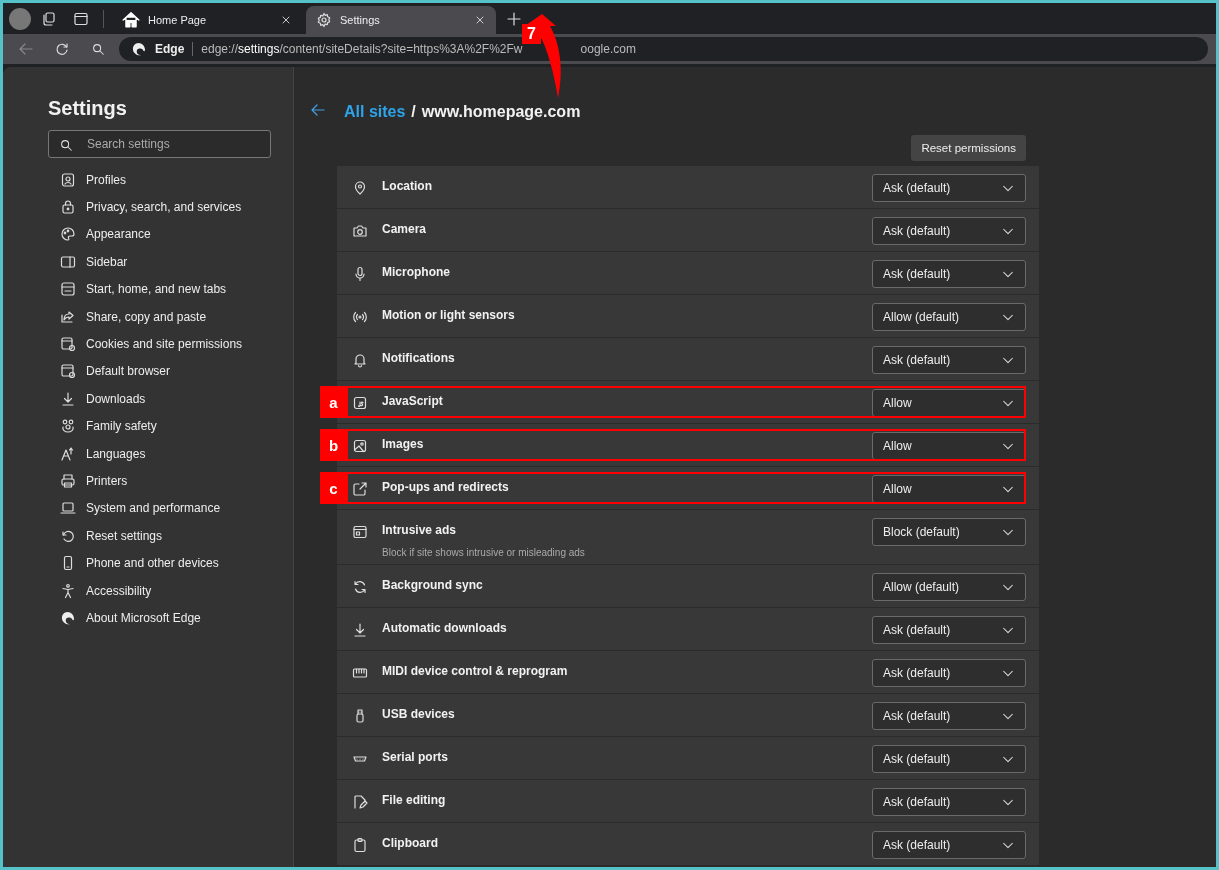  I want to click on annotation-label: b, so click(333, 445).